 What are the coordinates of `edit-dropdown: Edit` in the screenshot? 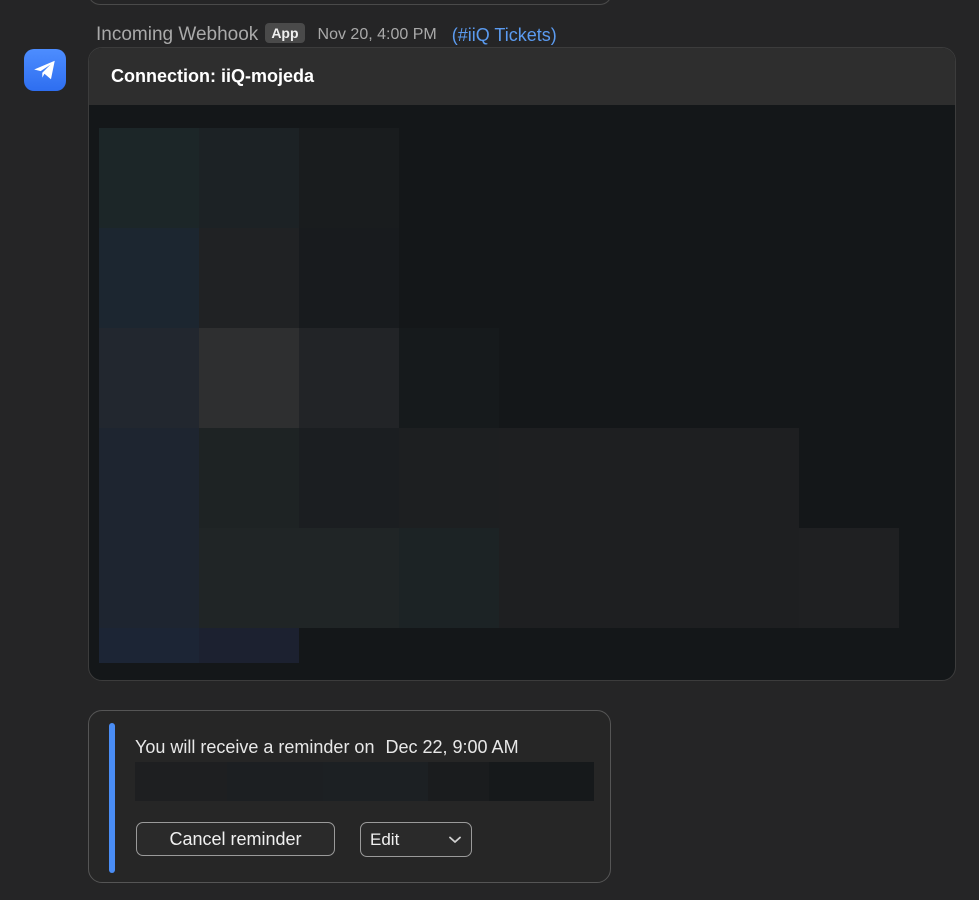 It's located at (416, 839).